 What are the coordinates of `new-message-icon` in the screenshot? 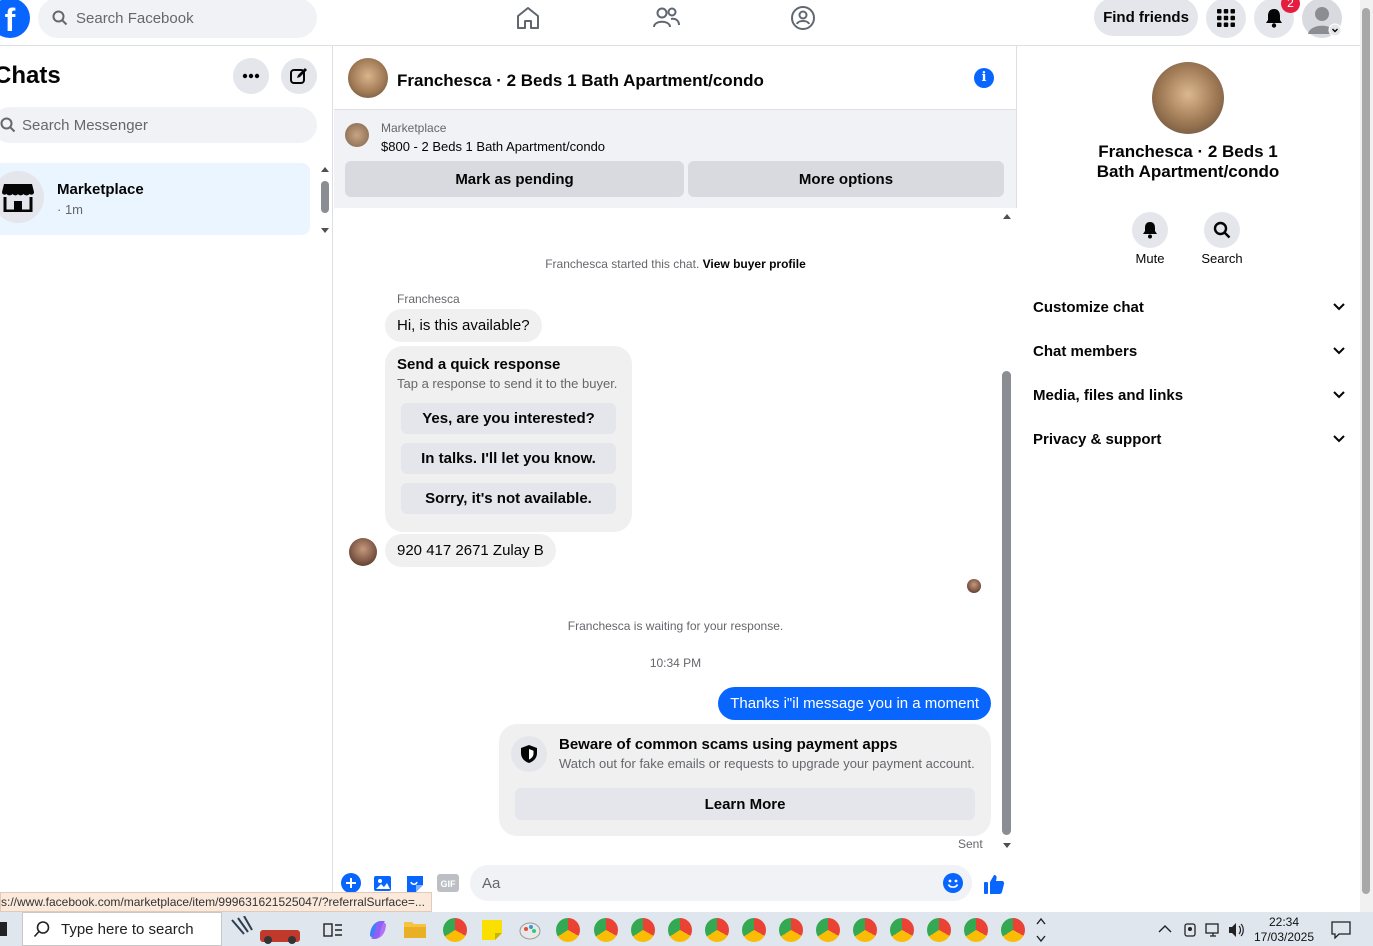 It's located at (299, 76).